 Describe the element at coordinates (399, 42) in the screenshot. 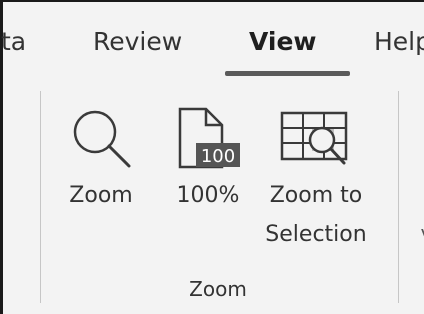

I see `tab-help-partial: Help` at that location.